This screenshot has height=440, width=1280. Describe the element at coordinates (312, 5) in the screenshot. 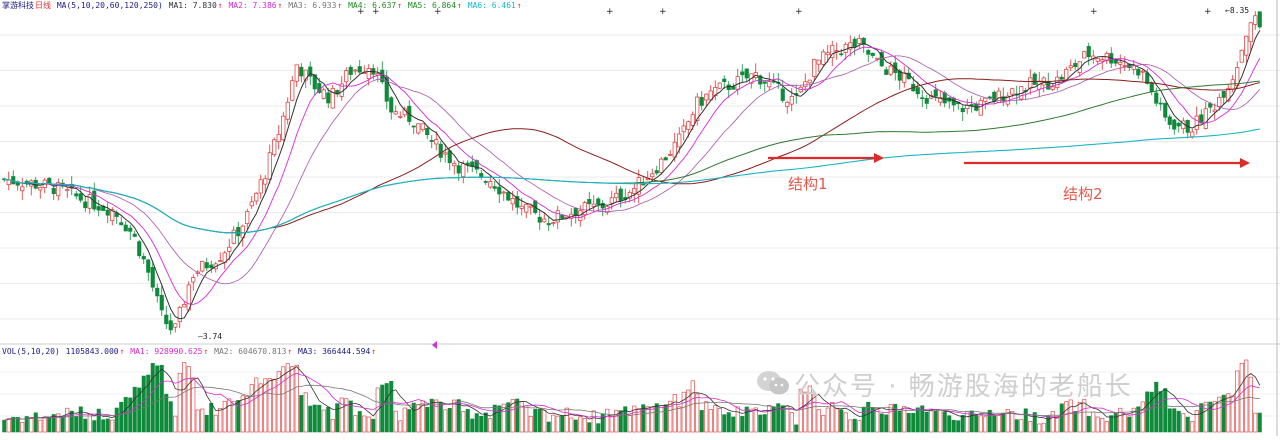

I see `legend-item-2: MA3: 6.933` at that location.